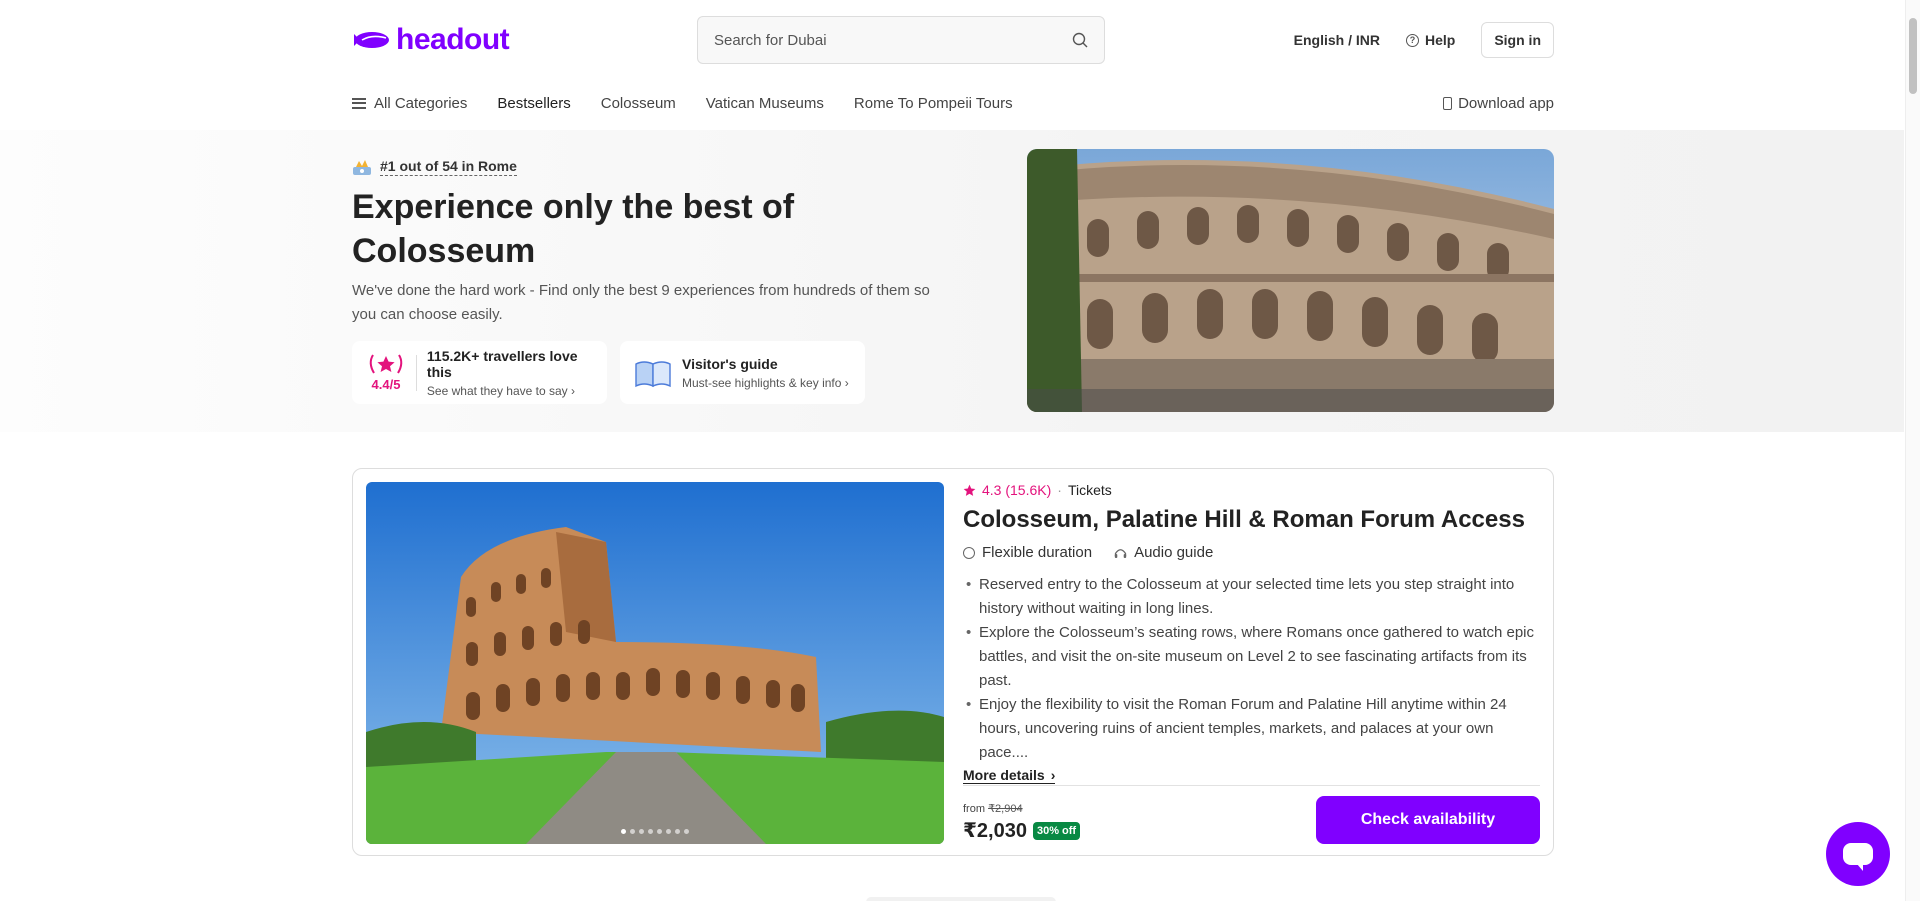 The image size is (1920, 901). I want to click on download-app-link: Download app, so click(1498, 103).